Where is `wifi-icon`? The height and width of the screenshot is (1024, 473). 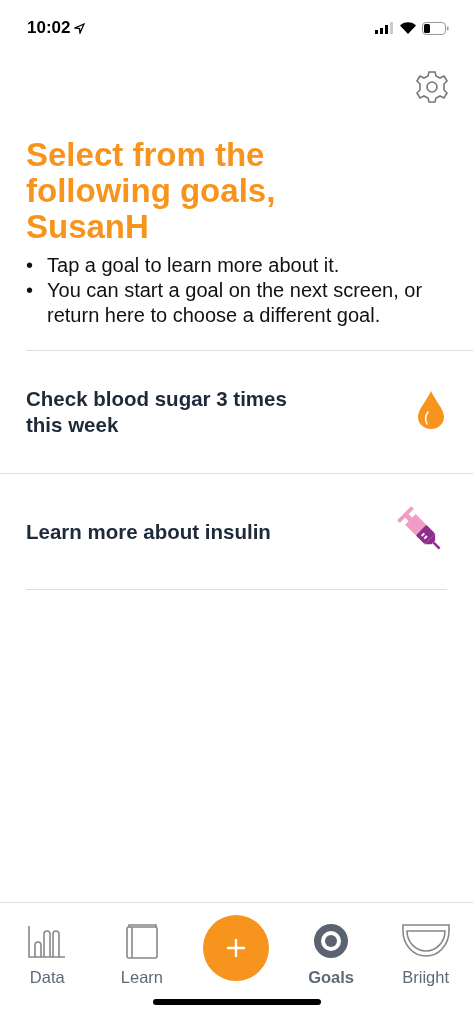 wifi-icon is located at coordinates (408, 28).